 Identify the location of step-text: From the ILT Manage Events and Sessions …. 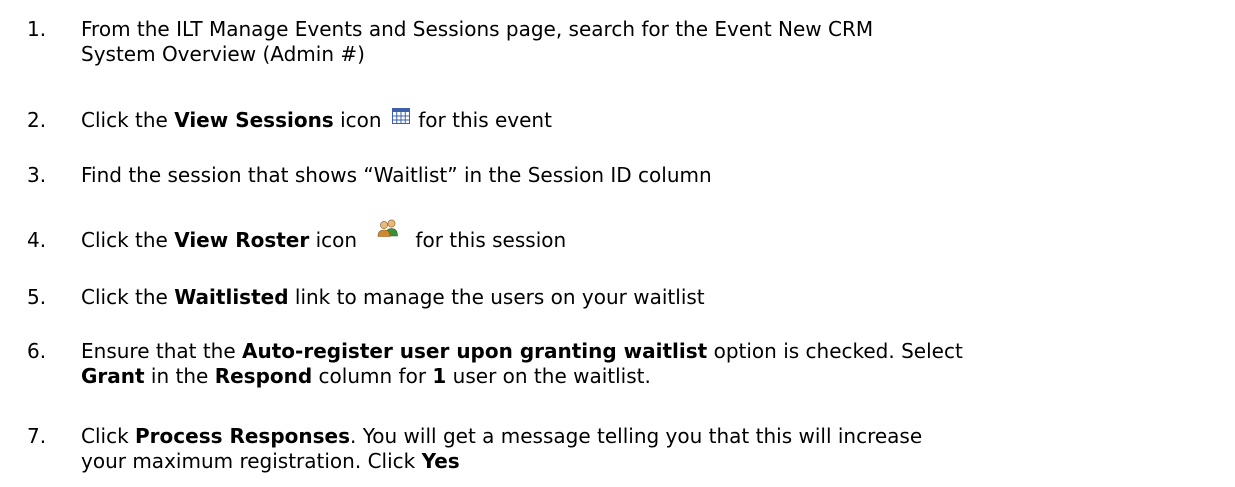
(651, 42).